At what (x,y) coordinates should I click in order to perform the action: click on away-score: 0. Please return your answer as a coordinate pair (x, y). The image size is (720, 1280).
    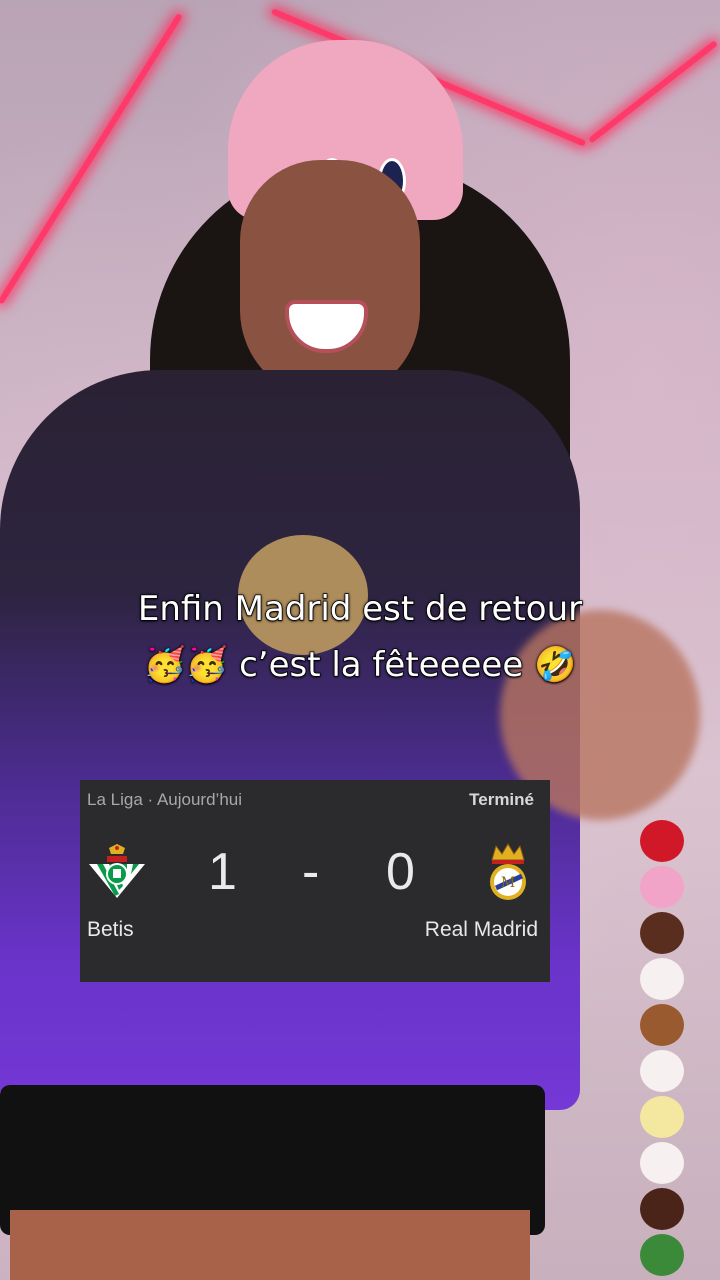
    Looking at the image, I should click on (400, 872).